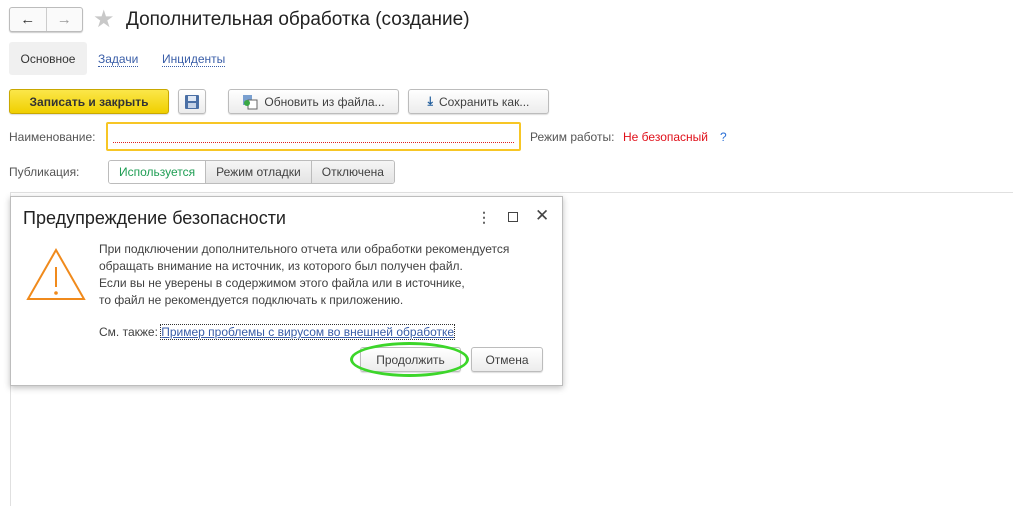 The width and height of the screenshot is (1013, 506). I want to click on publication-option-debug: Режим отладки, so click(258, 172).